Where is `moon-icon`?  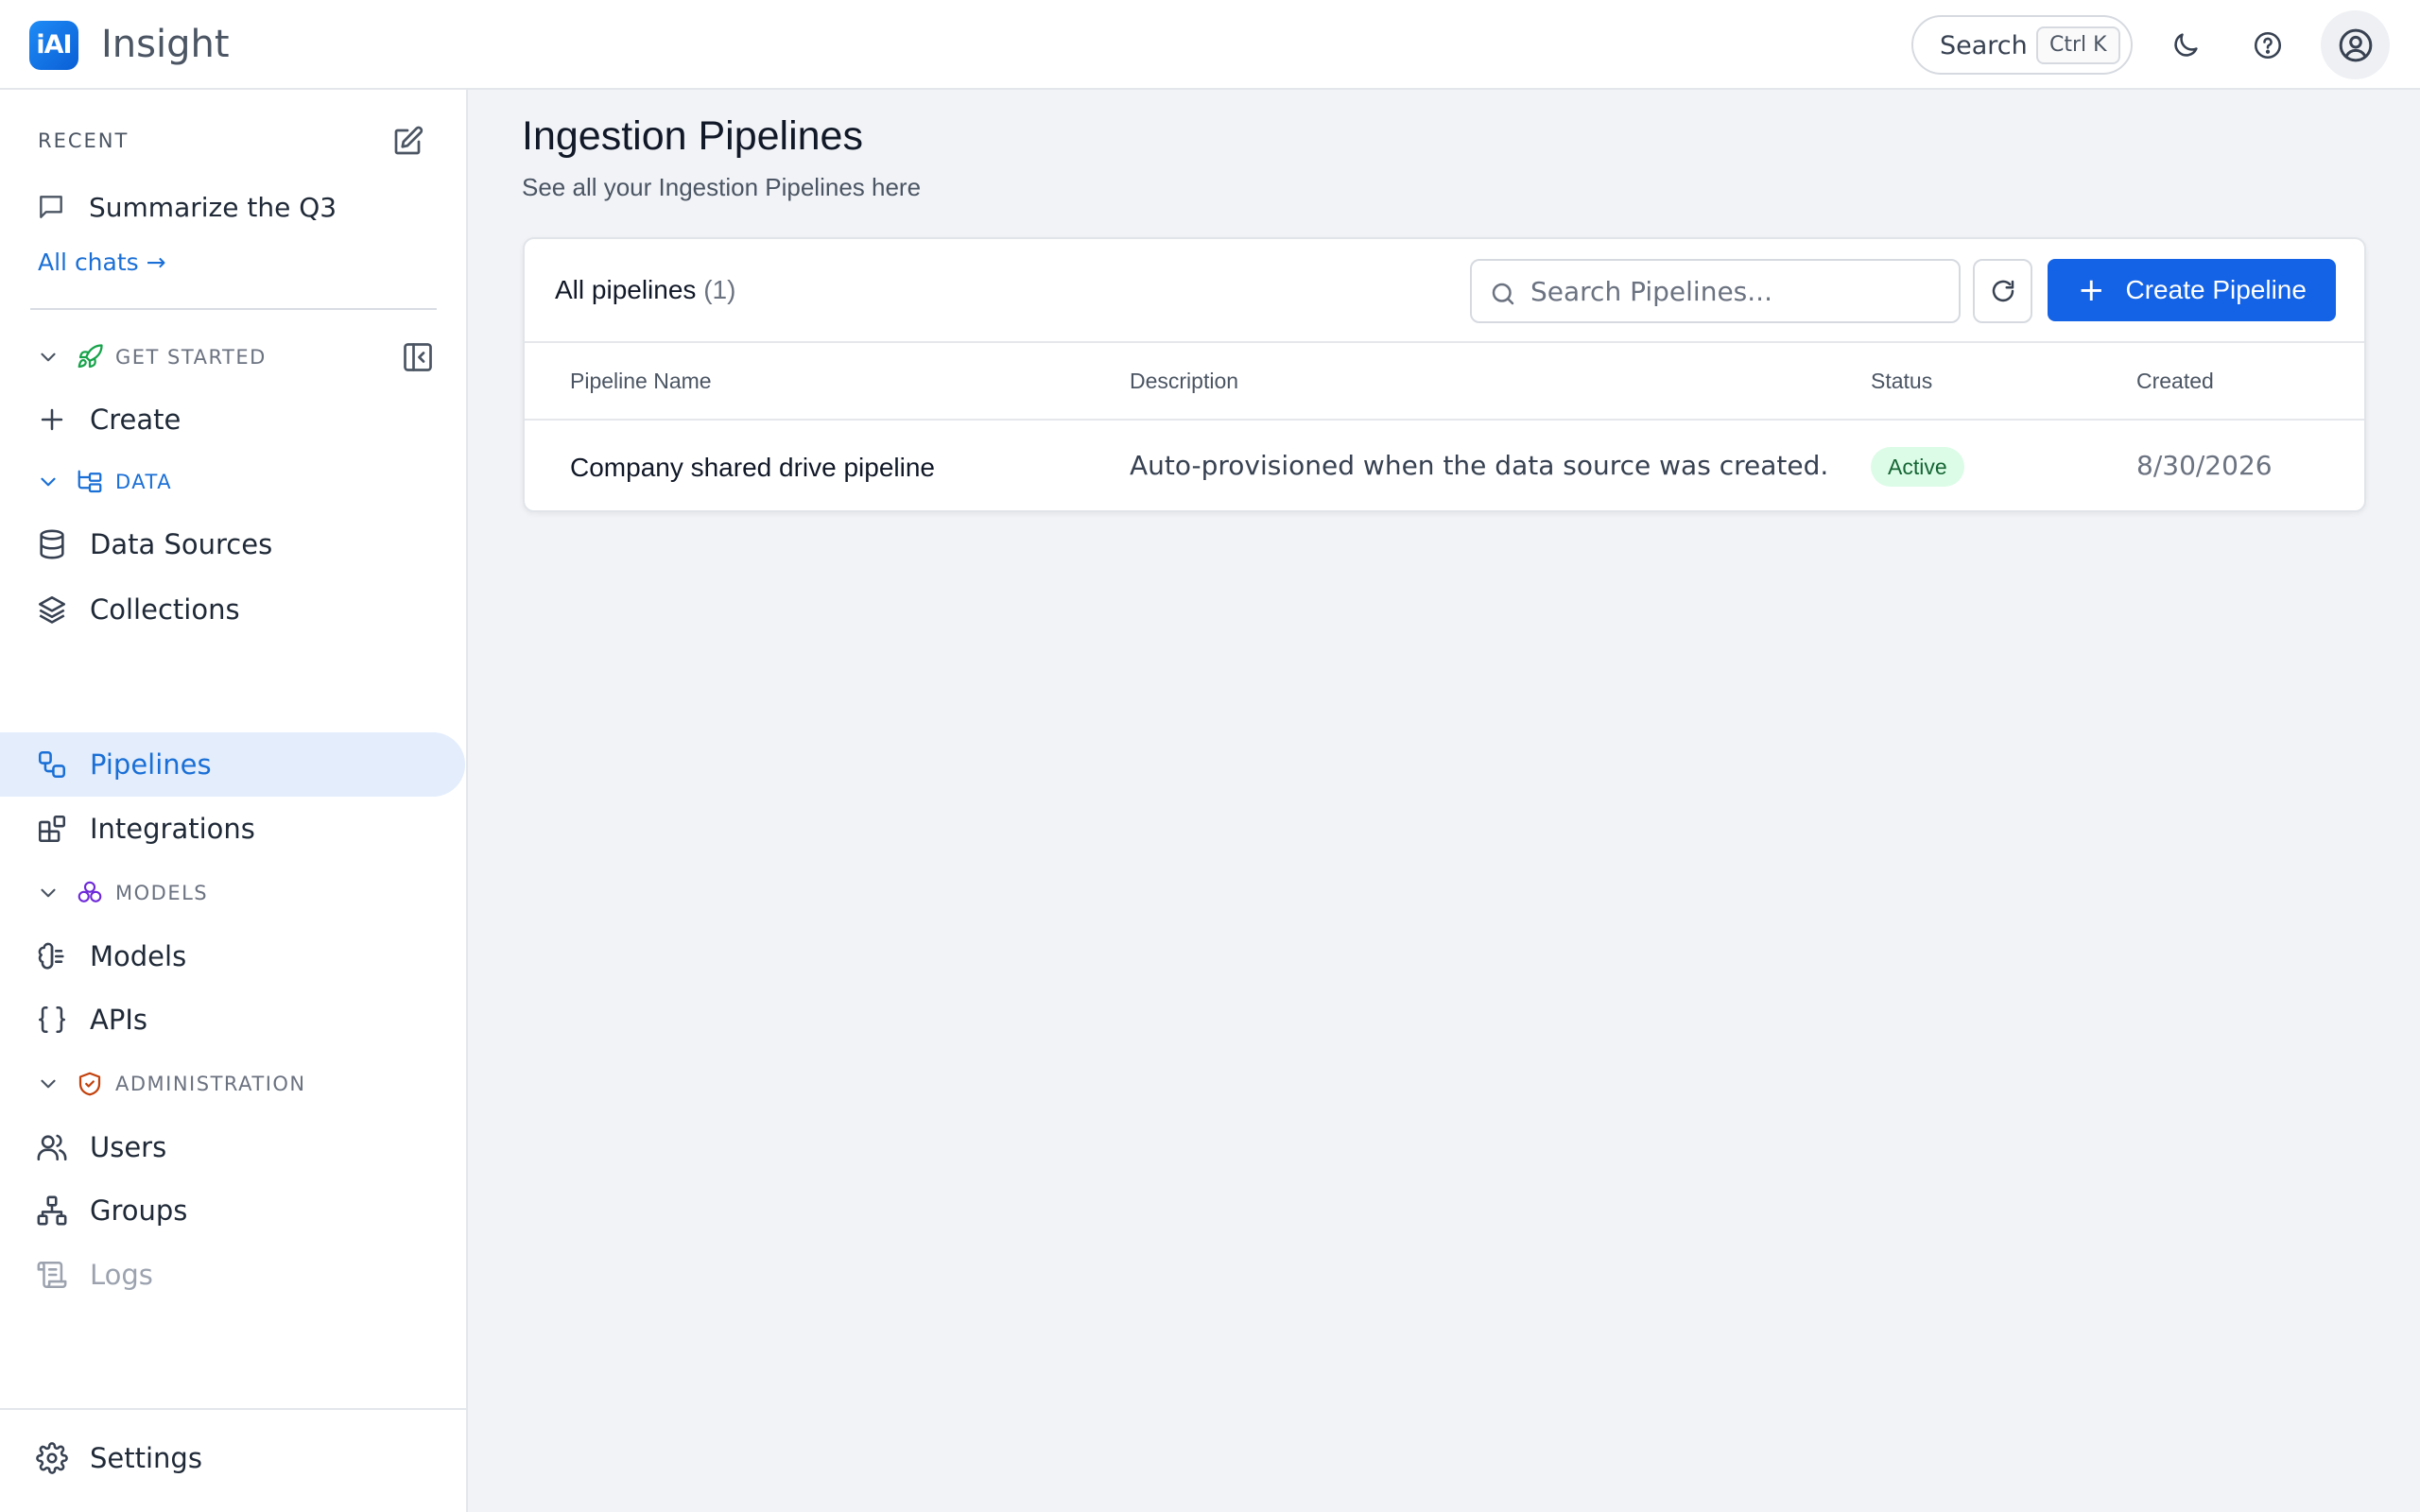 moon-icon is located at coordinates (2186, 45).